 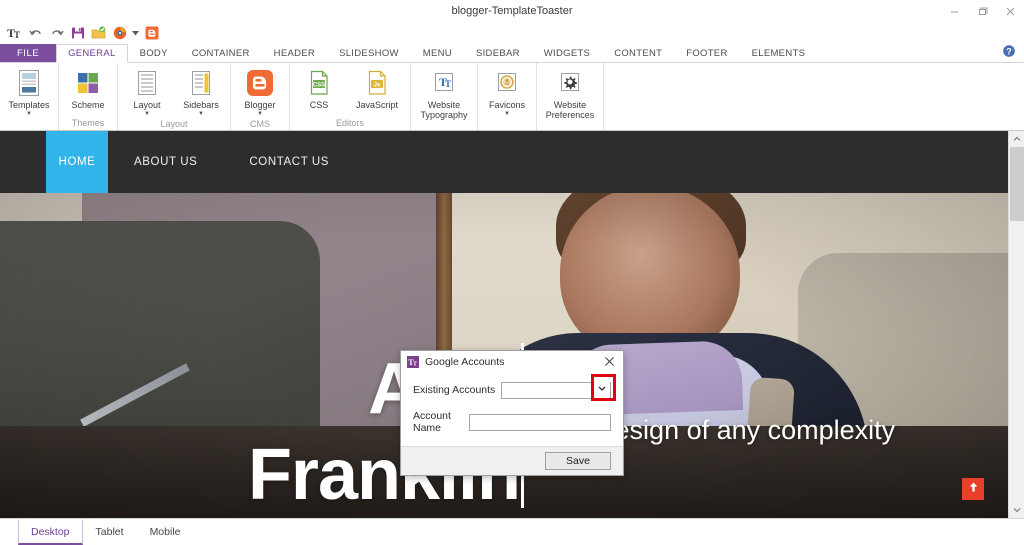 I want to click on website-preferences-label: Website Preferences, so click(x=570, y=110).